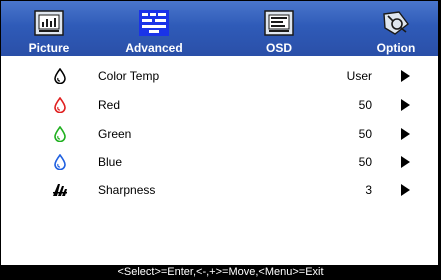  Describe the element at coordinates (219, 77) in the screenshot. I see `menu-row-color-temp: Color Temp User` at that location.